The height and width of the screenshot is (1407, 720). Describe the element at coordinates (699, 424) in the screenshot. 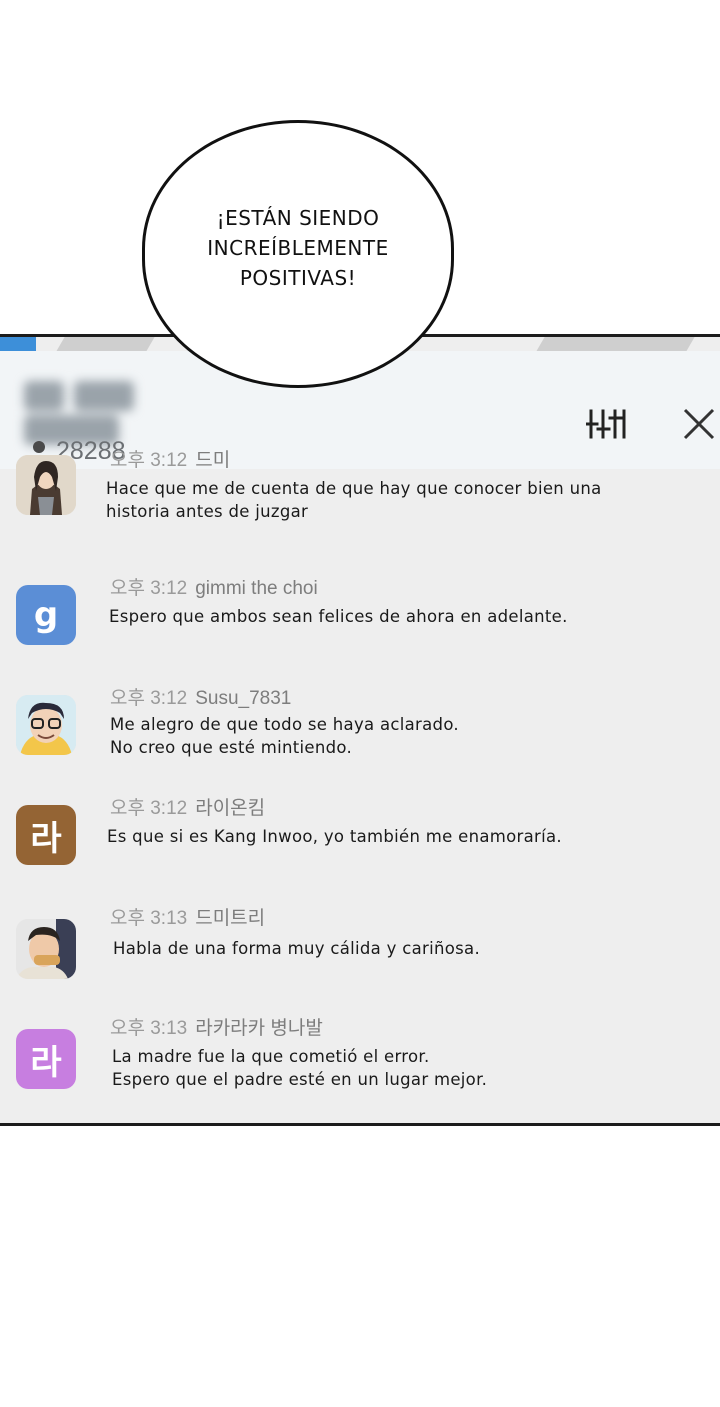

I see `close-icon` at that location.